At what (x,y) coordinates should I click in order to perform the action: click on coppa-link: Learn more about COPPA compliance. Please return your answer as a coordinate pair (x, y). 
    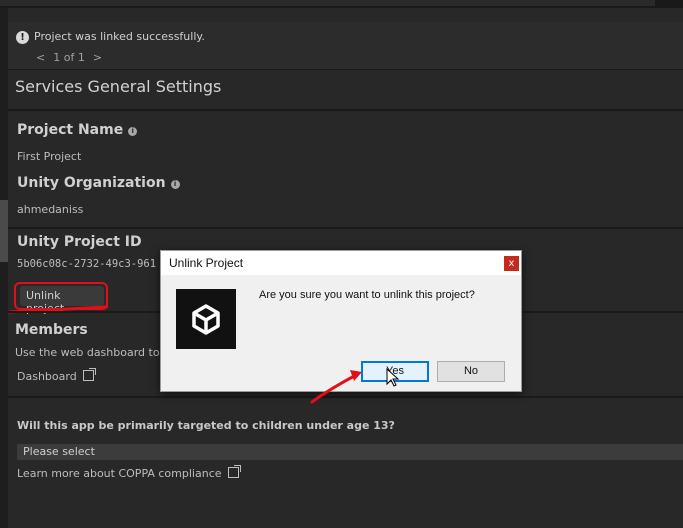
    Looking at the image, I should click on (129, 472).